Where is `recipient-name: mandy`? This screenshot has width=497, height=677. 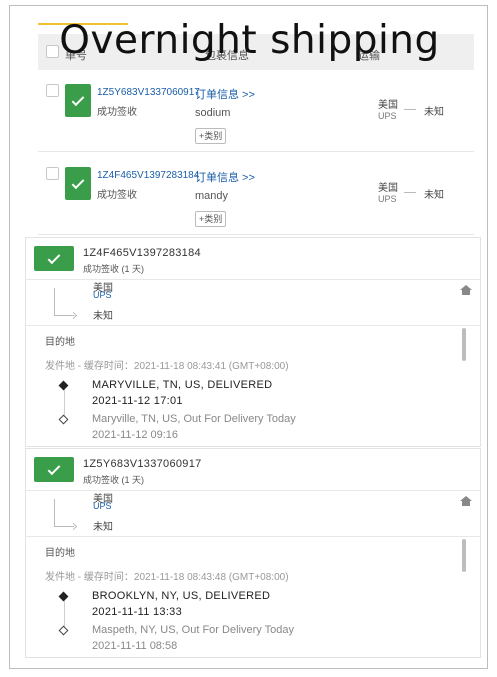
recipient-name: mandy is located at coordinates (212, 196).